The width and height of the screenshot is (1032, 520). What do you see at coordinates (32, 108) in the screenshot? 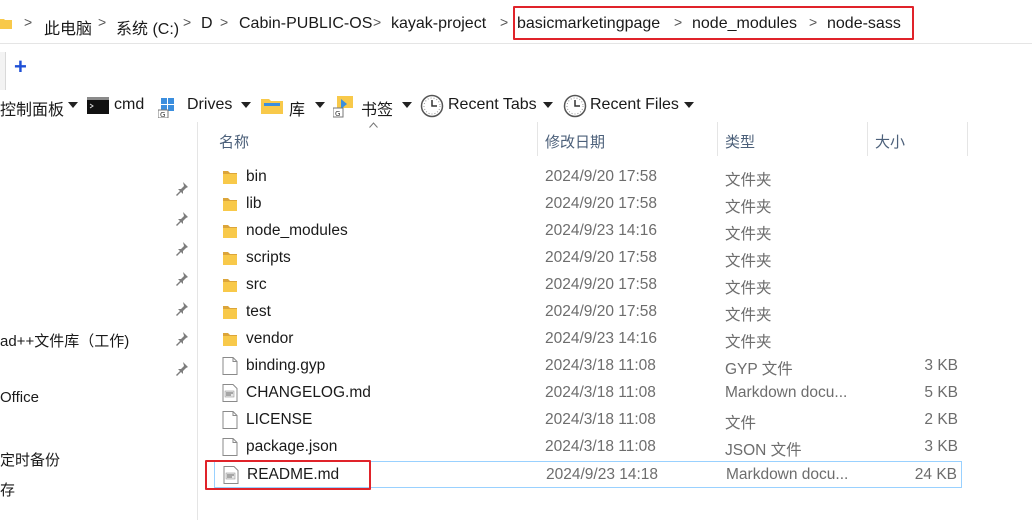
I see `bookmark-control-panel: 控制面板` at bounding box center [32, 108].